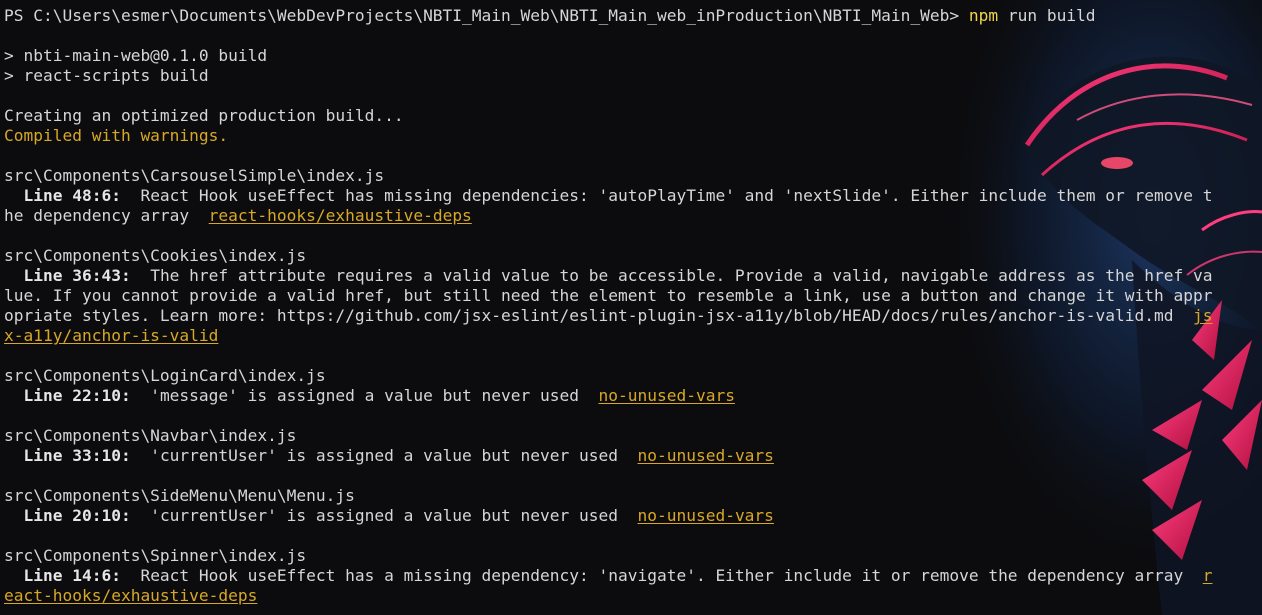 The height and width of the screenshot is (615, 1262). I want to click on warning-rule-link: js, so click(1203, 315).